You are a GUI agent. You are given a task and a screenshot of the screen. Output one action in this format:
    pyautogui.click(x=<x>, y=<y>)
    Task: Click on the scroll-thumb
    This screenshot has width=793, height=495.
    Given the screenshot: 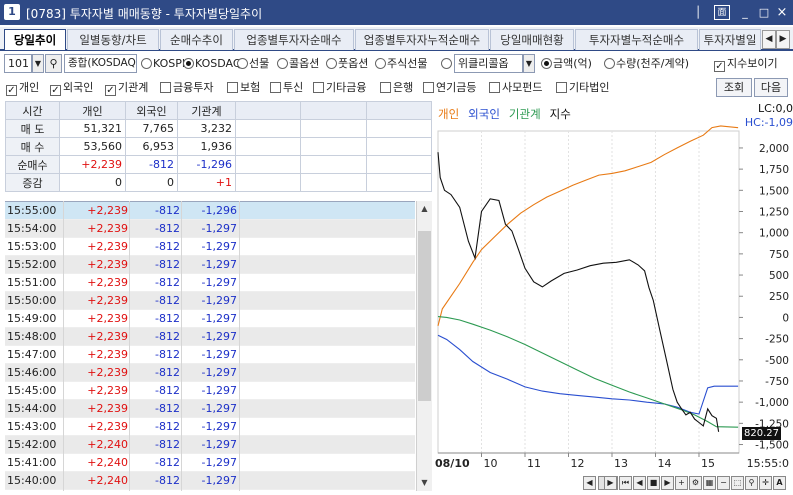 What is the action you would take?
    pyautogui.click(x=424, y=316)
    